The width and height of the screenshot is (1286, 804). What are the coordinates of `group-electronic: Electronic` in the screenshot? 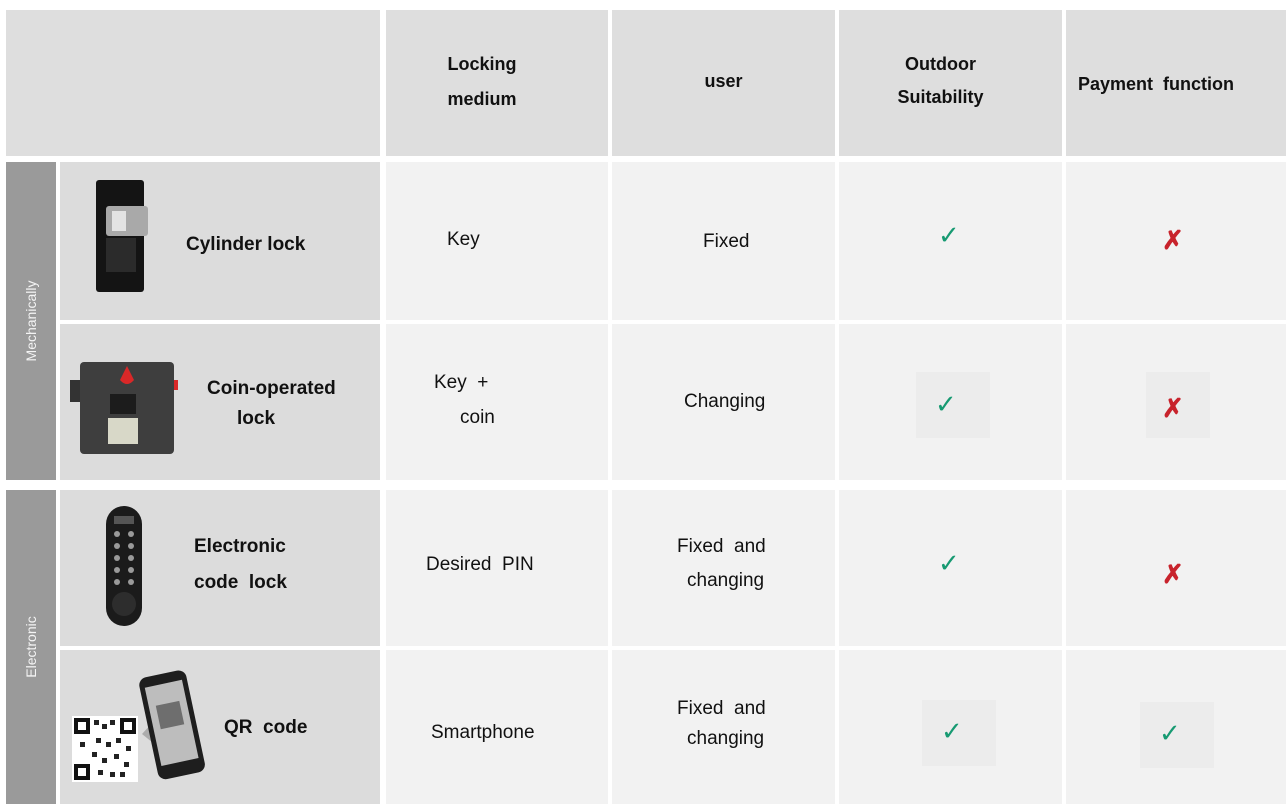 It's located at (31, 647).